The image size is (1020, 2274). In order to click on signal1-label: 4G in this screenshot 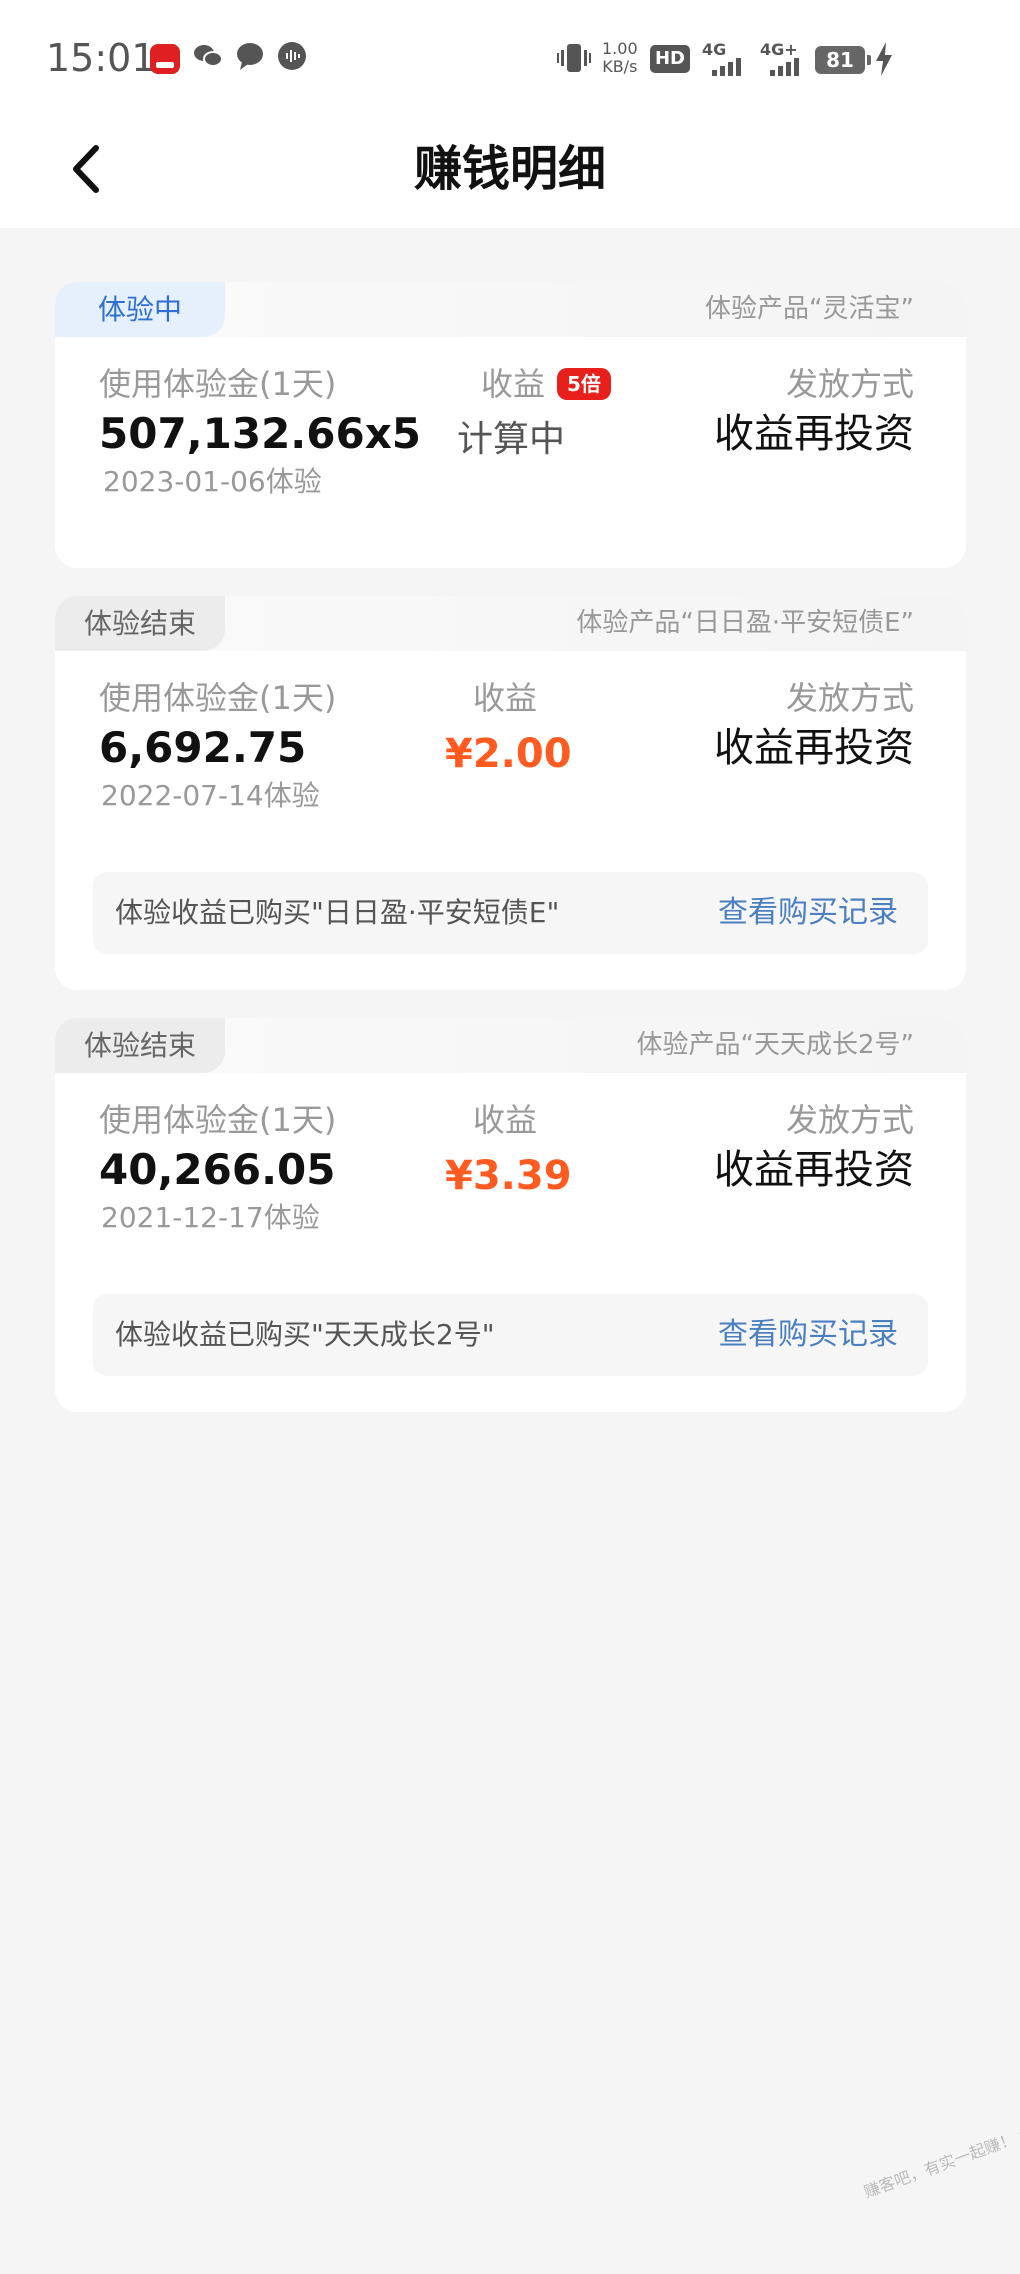, I will do `click(714, 49)`.